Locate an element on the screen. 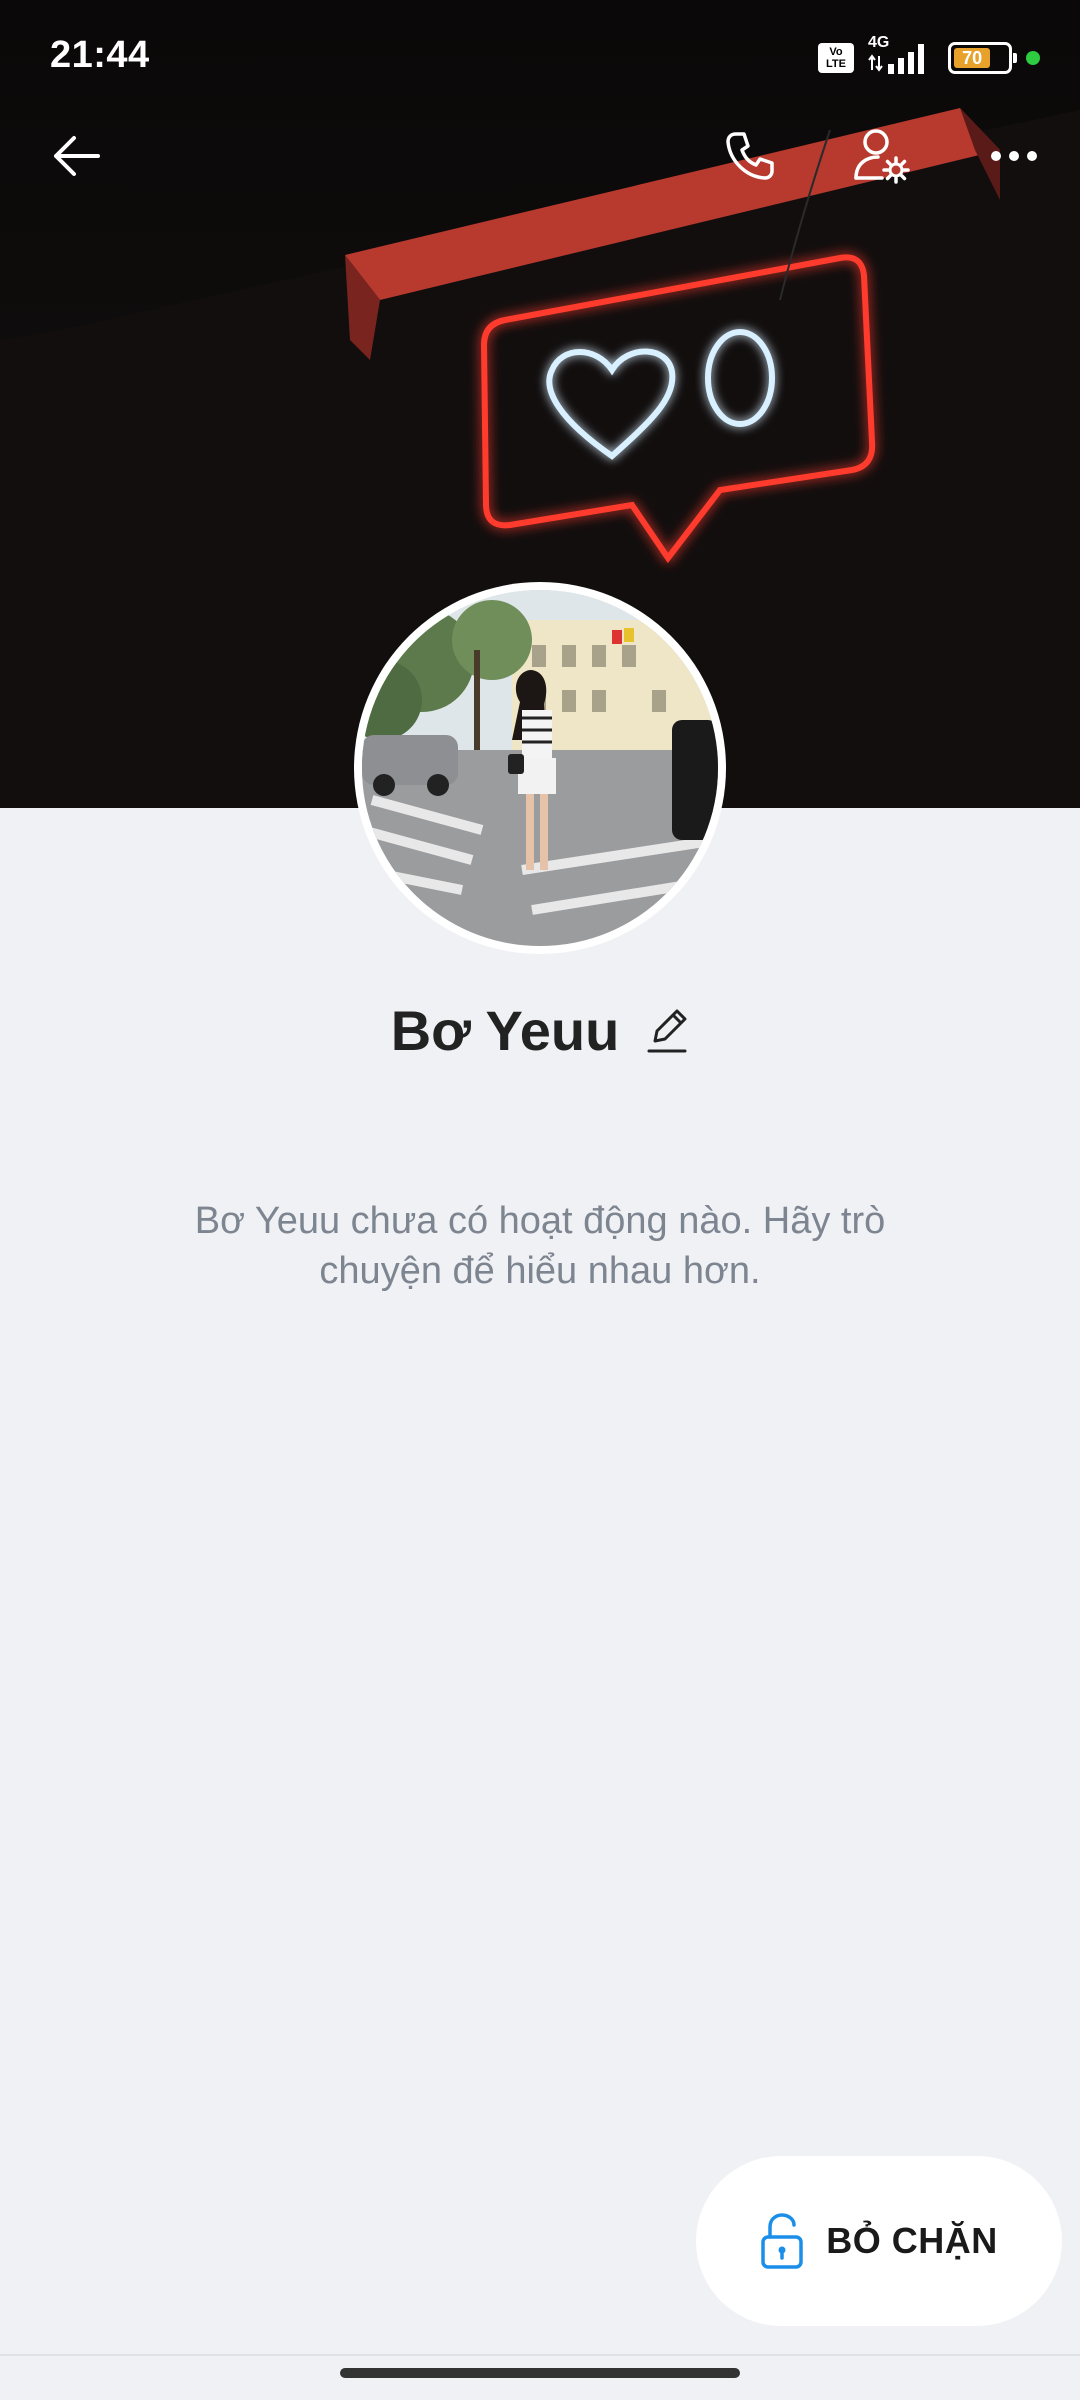  network-type: 4G is located at coordinates (879, 42).